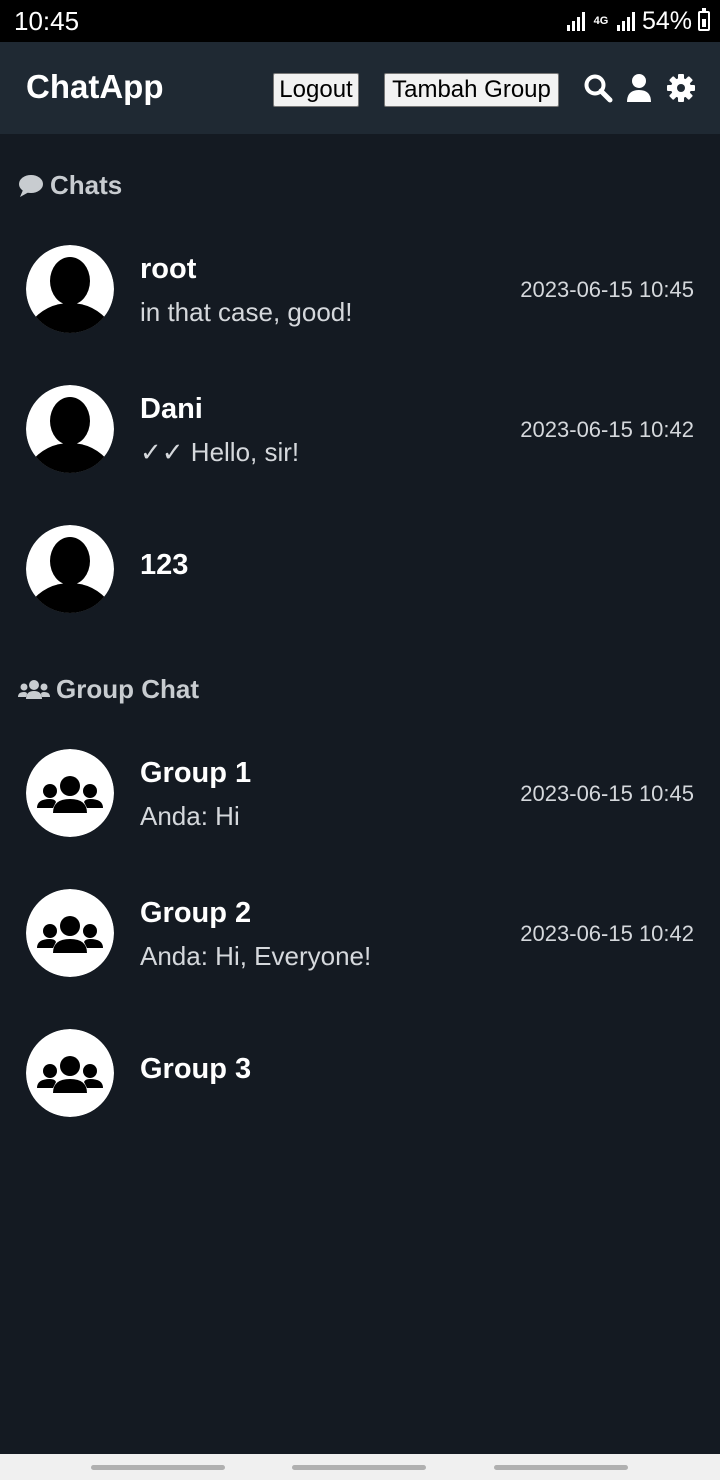  What do you see at coordinates (607, 933) in the screenshot?
I see `group-time: 2023-06-15 10:42` at bounding box center [607, 933].